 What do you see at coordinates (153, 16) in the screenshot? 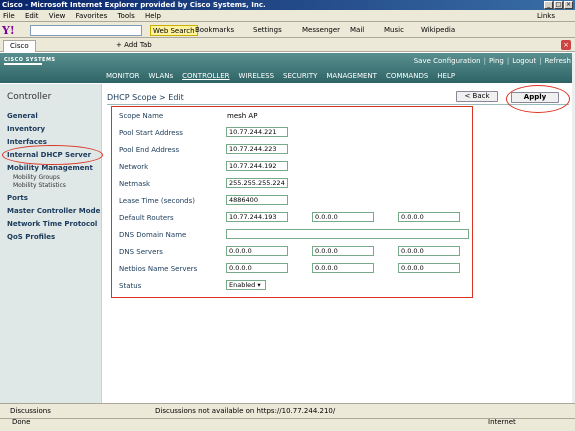
I see `menu-help: Help` at bounding box center [153, 16].